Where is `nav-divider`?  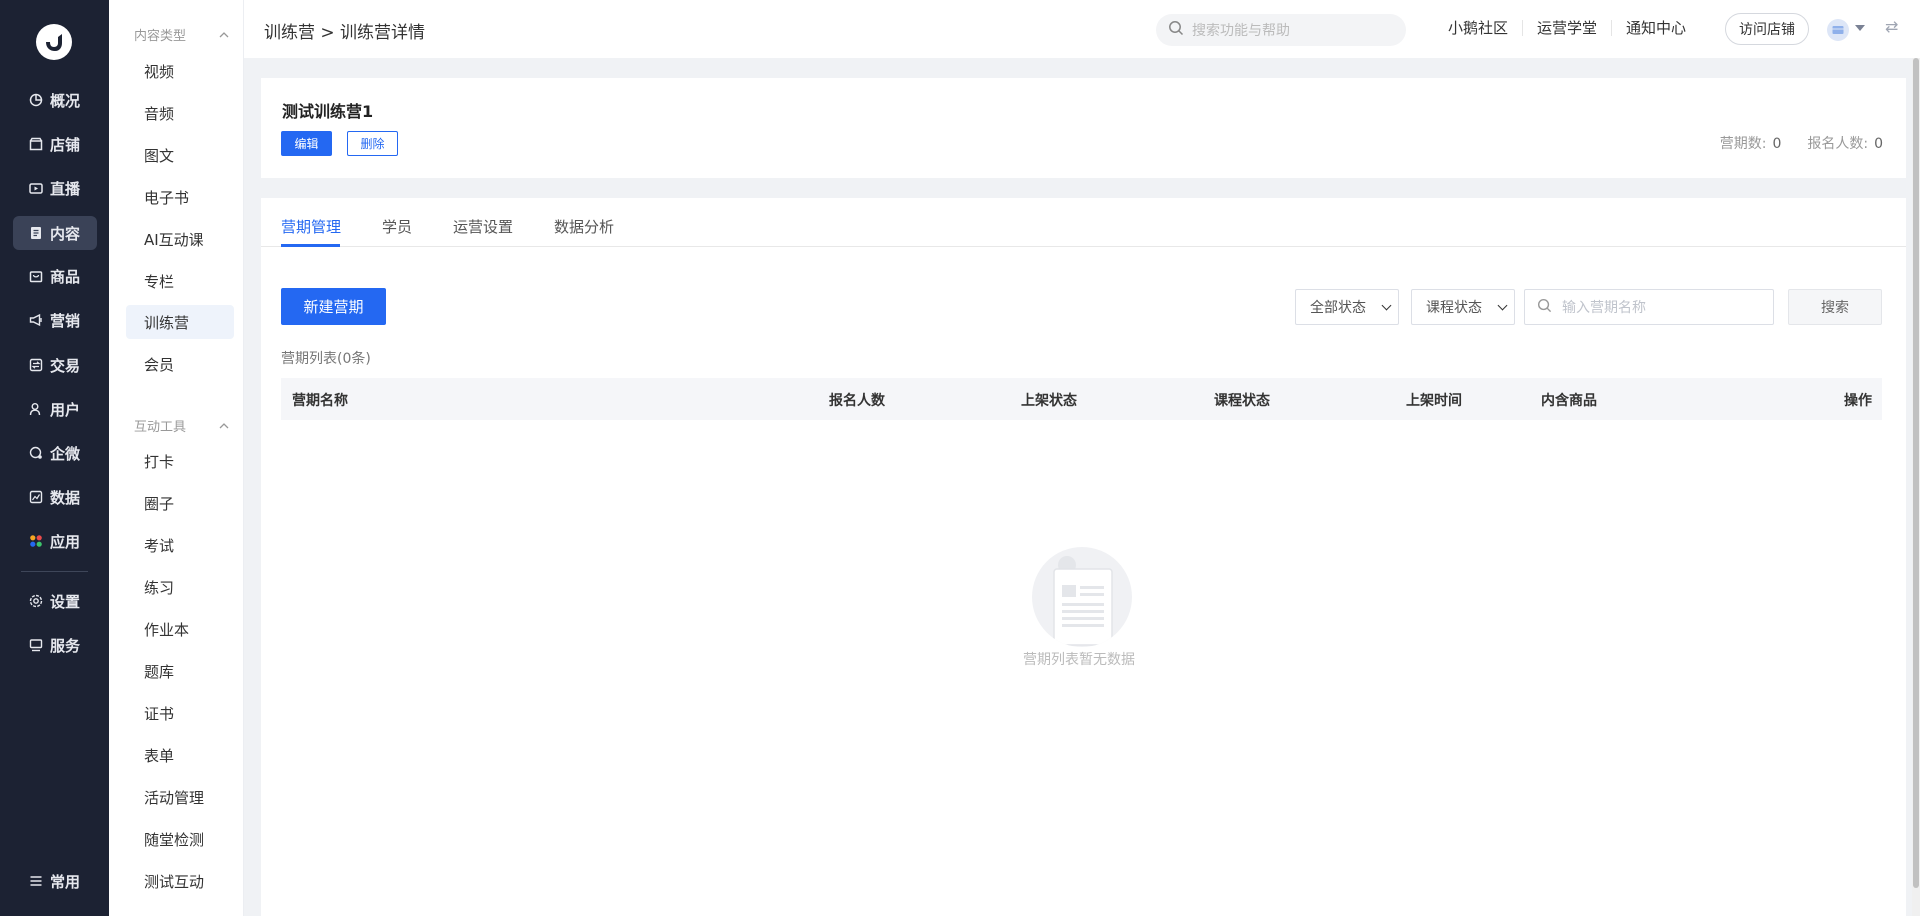
nav-divider is located at coordinates (54, 571).